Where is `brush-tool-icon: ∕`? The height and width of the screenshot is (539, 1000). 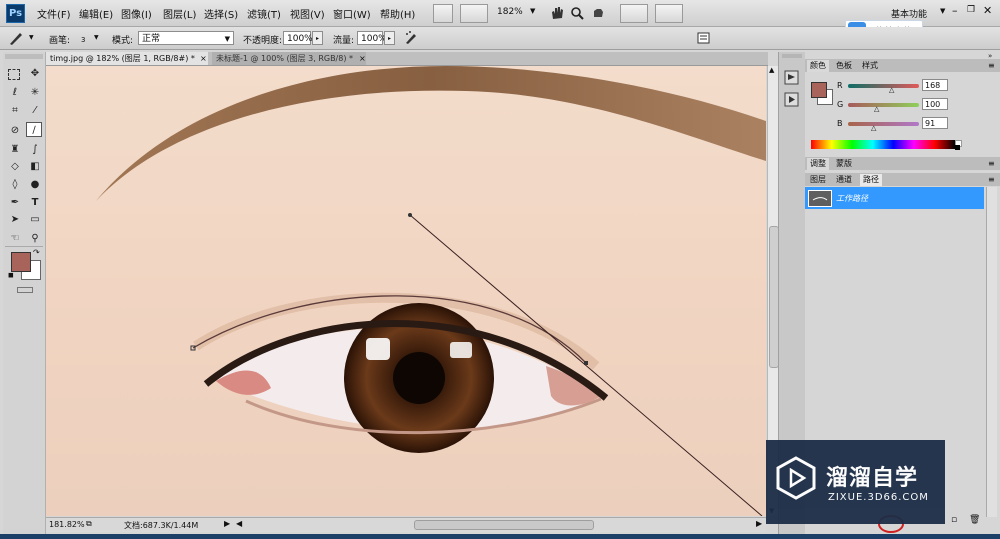 brush-tool-icon: ∕ is located at coordinates (34, 129).